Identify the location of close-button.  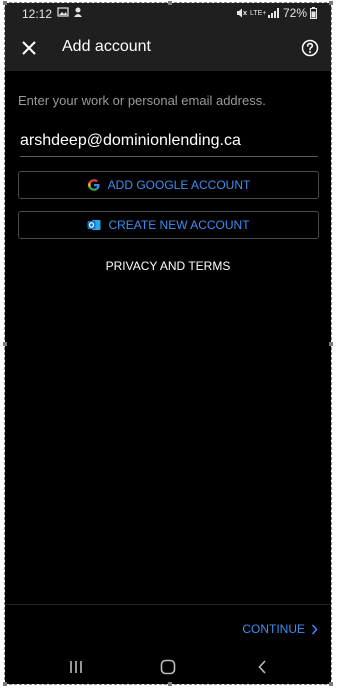
(29, 48).